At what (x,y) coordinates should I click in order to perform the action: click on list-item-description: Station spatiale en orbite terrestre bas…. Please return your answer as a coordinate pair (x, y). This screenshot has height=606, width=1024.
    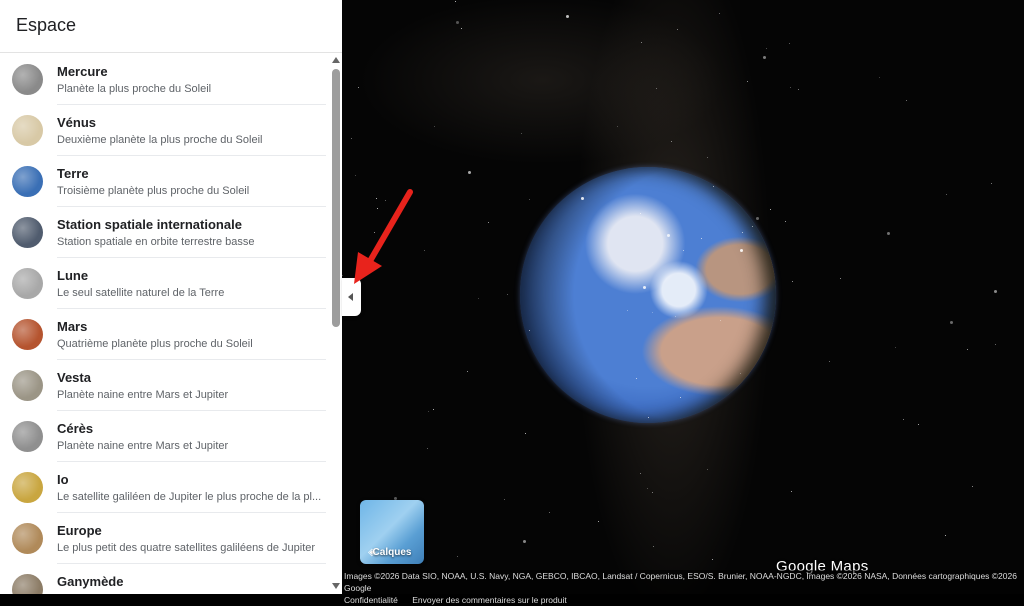
    Looking at the image, I should click on (156, 242).